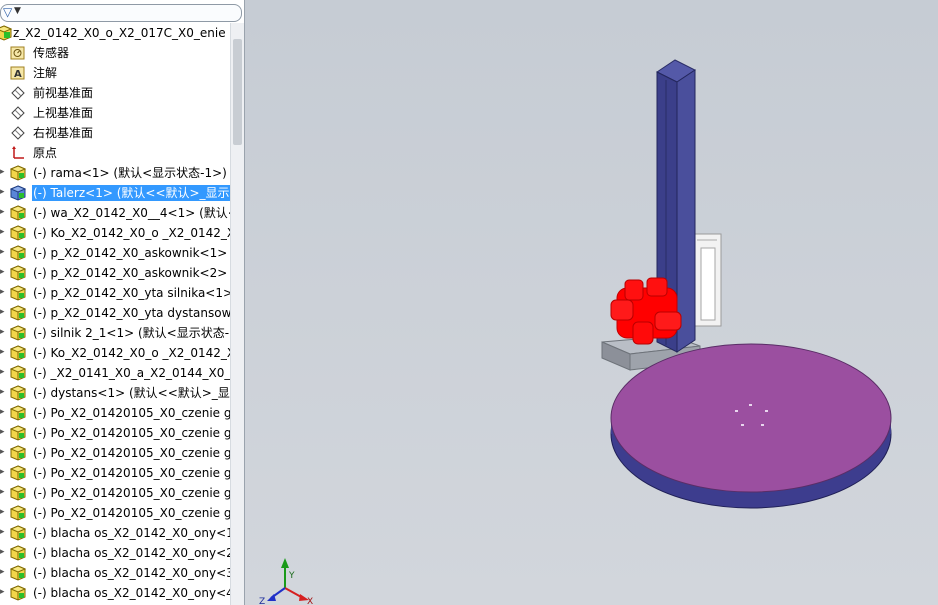 The image size is (938, 605). I want to click on filter-bar: ▽ ▼, so click(121, 12).